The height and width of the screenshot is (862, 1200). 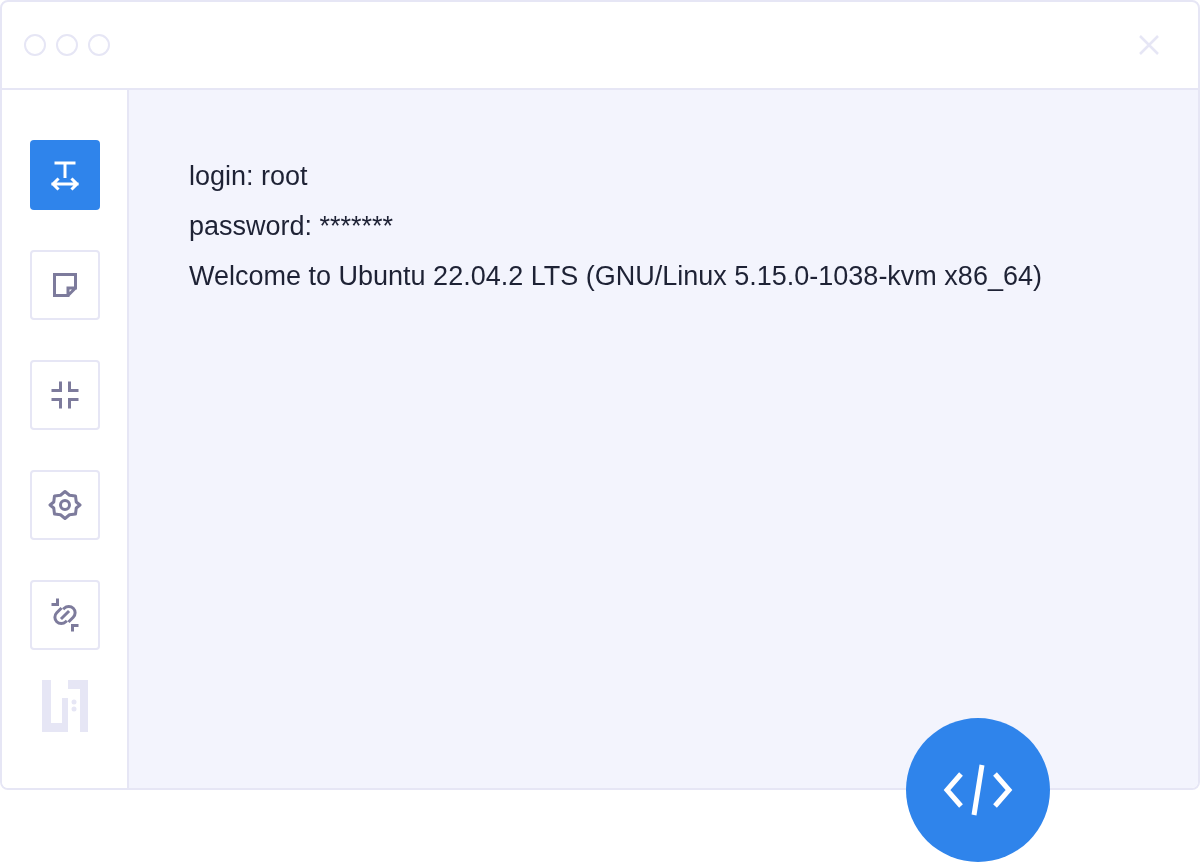 I want to click on terminal-line: login: root, so click(x=249, y=176).